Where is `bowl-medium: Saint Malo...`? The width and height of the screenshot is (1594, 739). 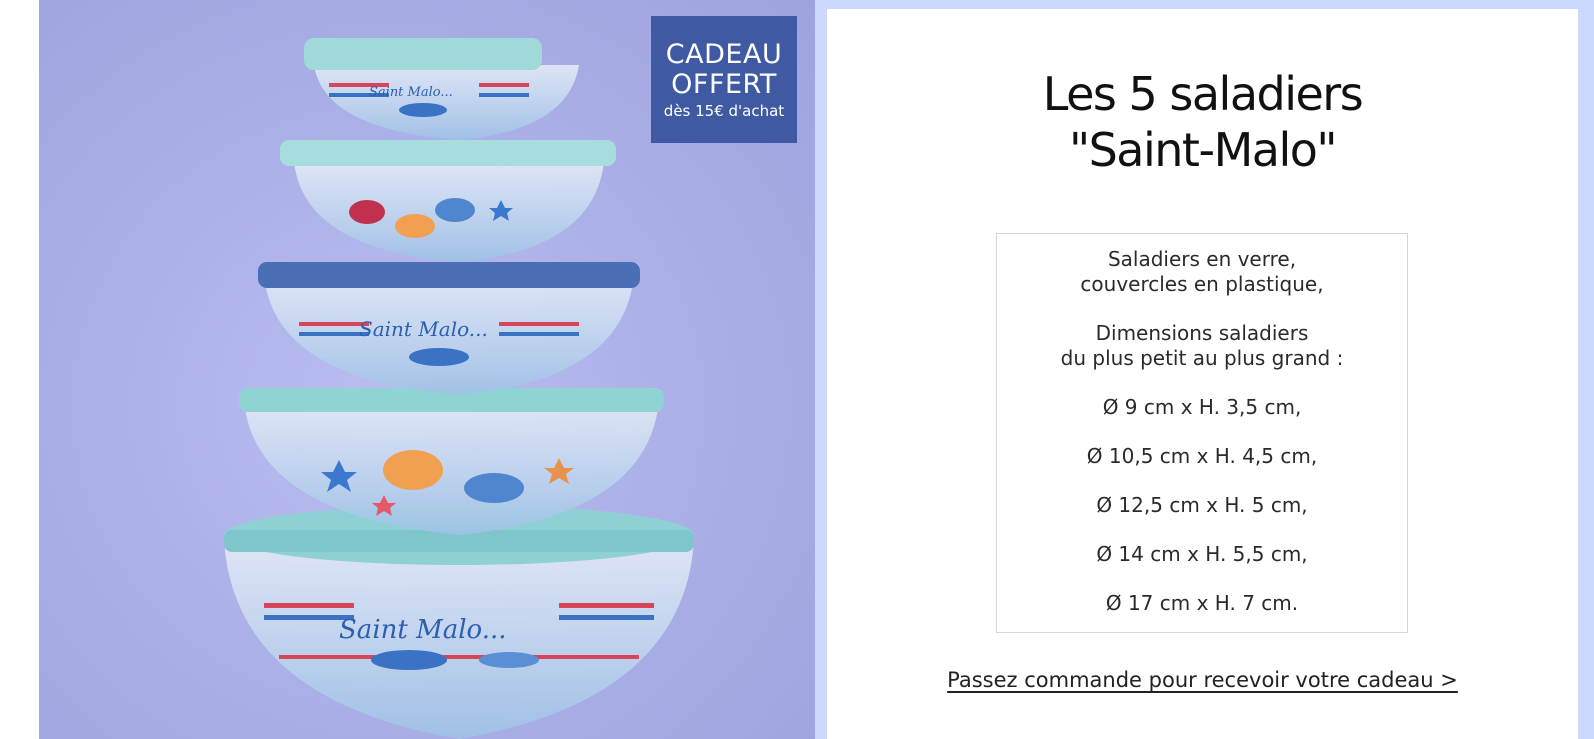
bowl-medium: Saint Malo... is located at coordinates (449, 328).